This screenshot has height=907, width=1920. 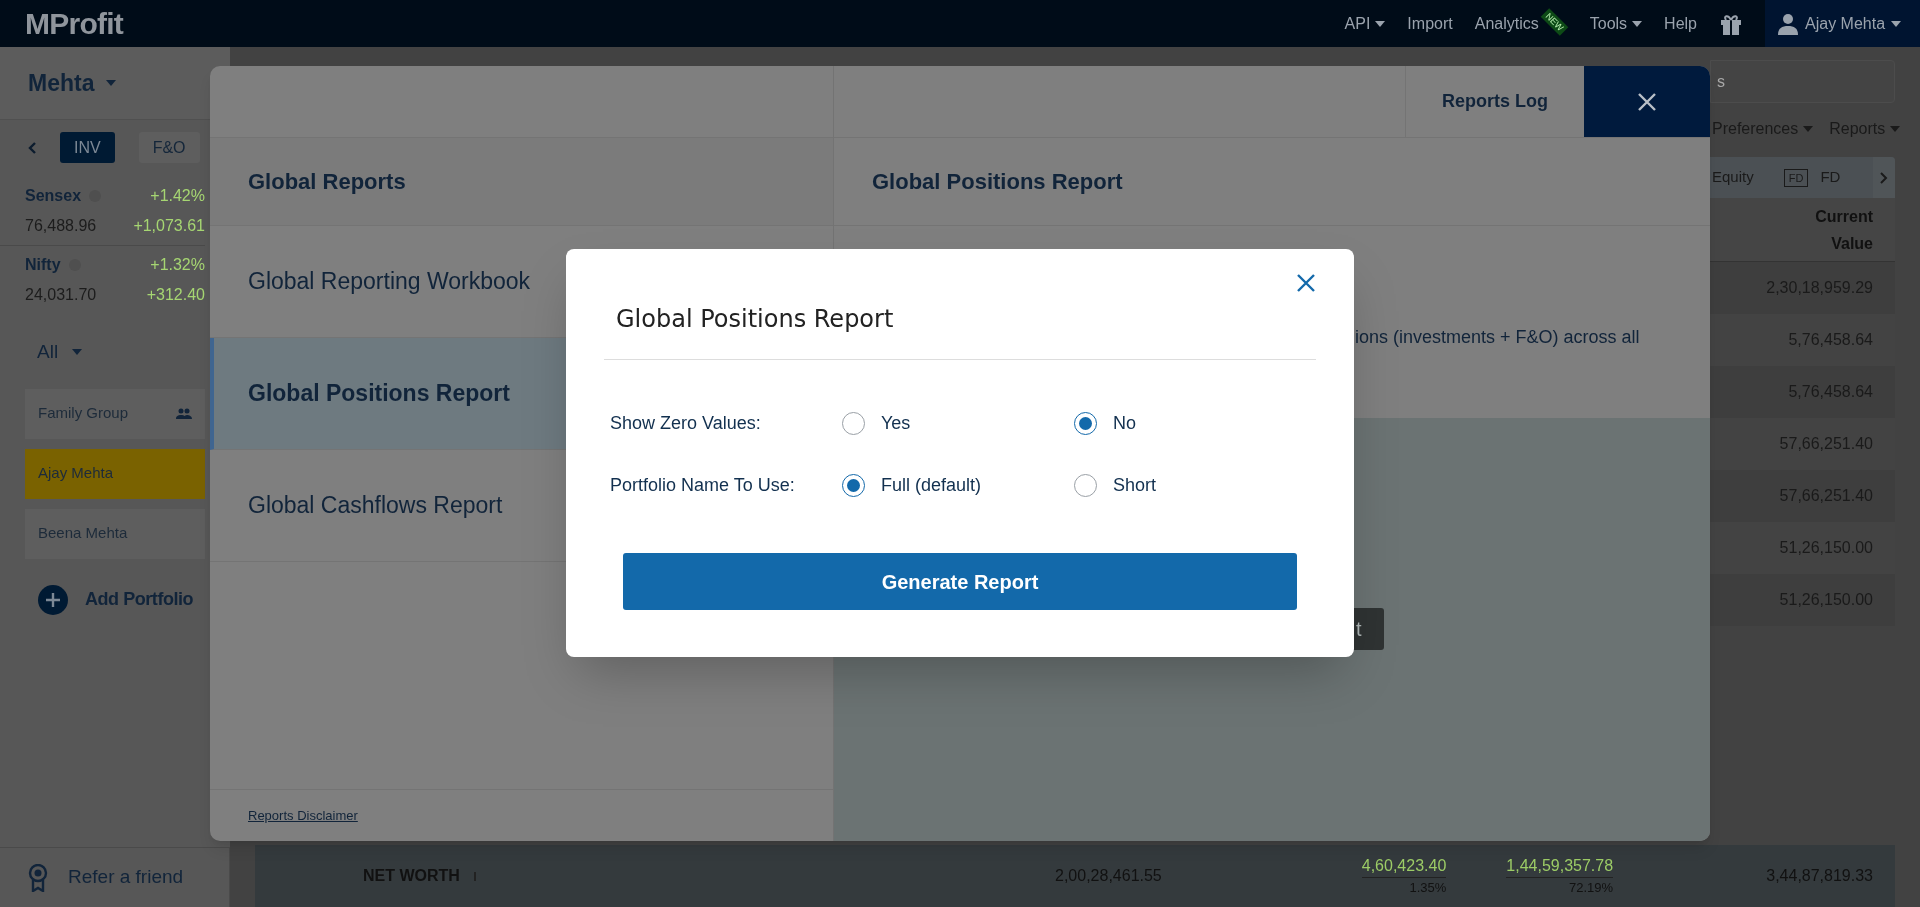 I want to click on tab: INV, so click(x=87, y=147).